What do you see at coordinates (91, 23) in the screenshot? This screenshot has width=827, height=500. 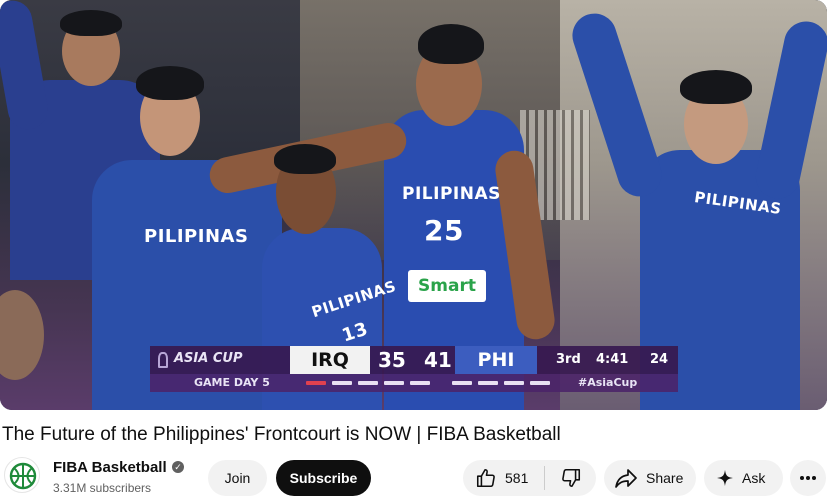 I see `bench-player-far-left-hair` at bounding box center [91, 23].